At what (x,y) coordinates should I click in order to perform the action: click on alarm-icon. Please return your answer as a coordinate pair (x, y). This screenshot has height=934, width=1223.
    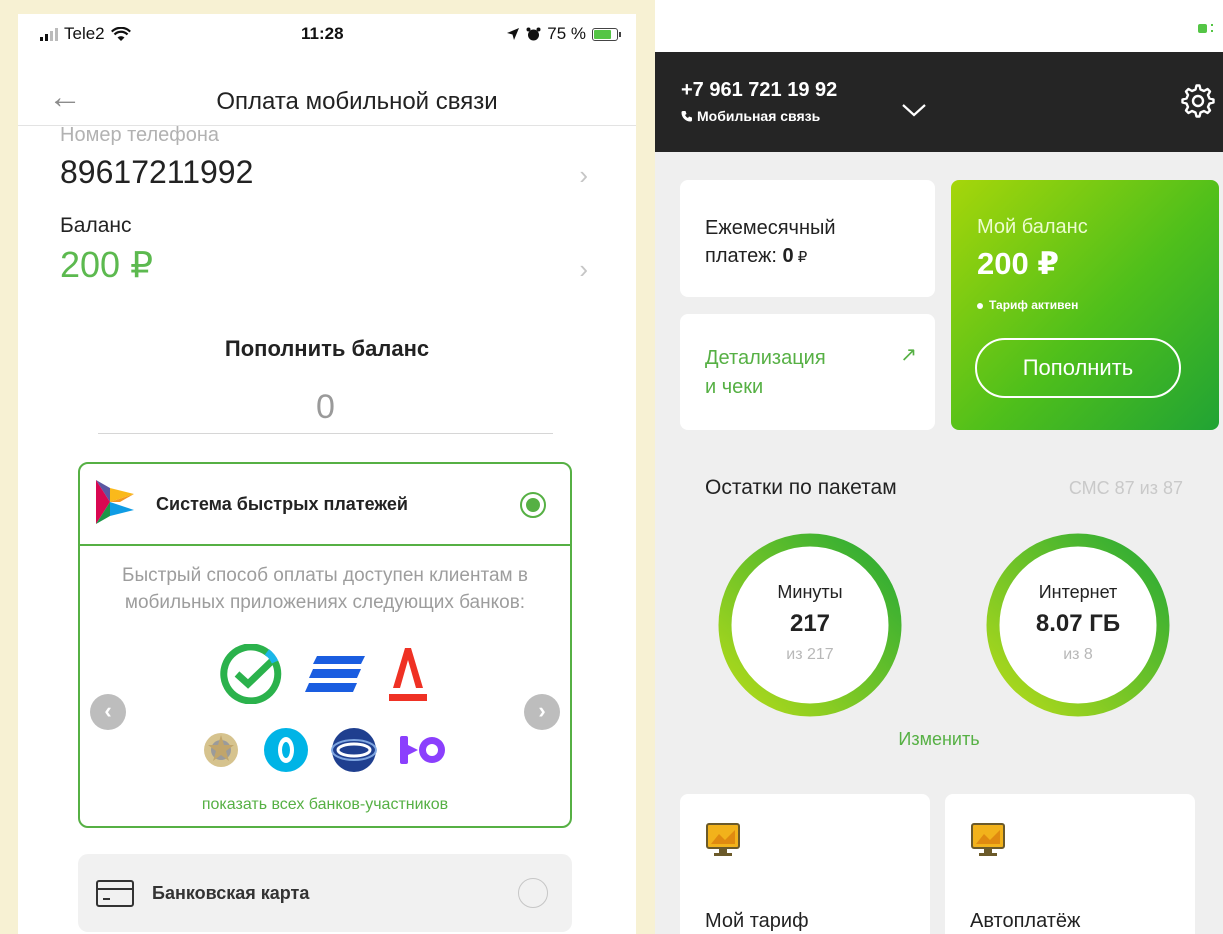
    Looking at the image, I should click on (533, 33).